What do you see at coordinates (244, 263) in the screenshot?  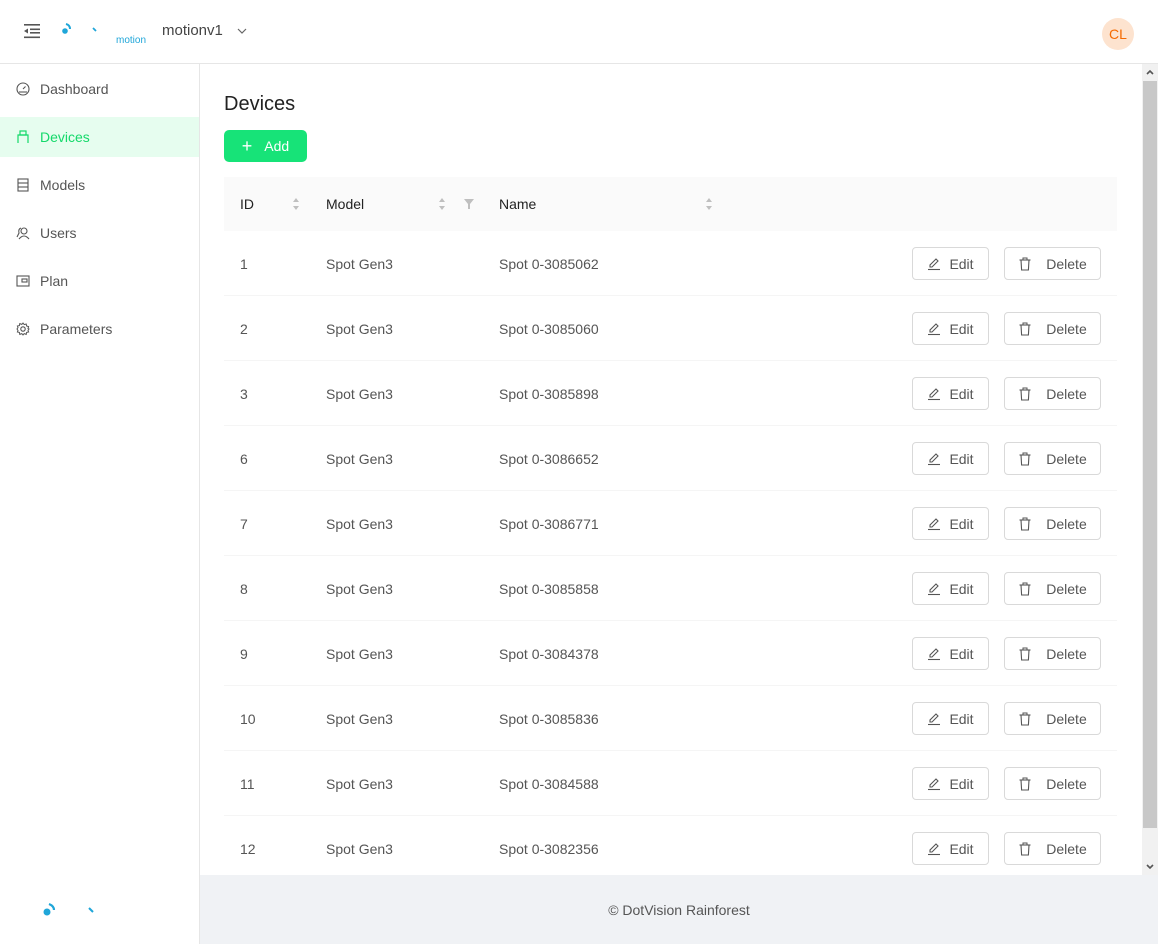 I see `cell-id: 1` at bounding box center [244, 263].